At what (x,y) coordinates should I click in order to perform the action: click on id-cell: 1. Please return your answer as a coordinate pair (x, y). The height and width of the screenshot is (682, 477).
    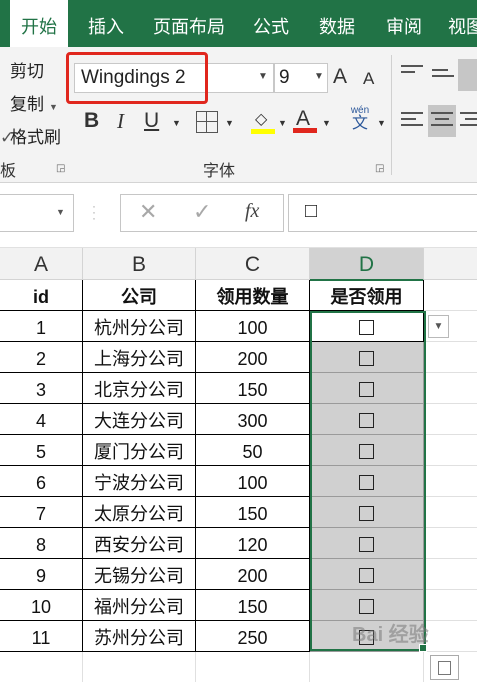
    Looking at the image, I should click on (41, 326).